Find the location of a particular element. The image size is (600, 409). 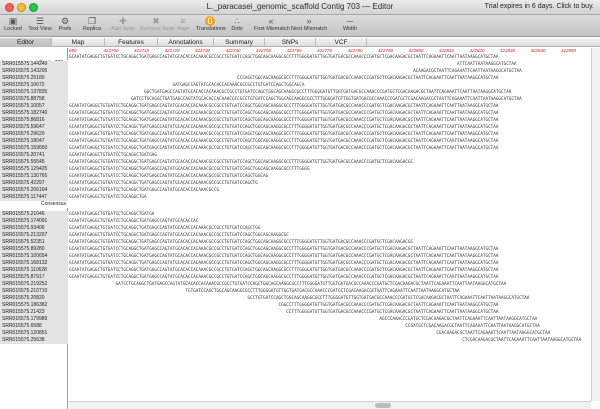

sequence-name: SRR015575.186382 is located at coordinates (34, 305).